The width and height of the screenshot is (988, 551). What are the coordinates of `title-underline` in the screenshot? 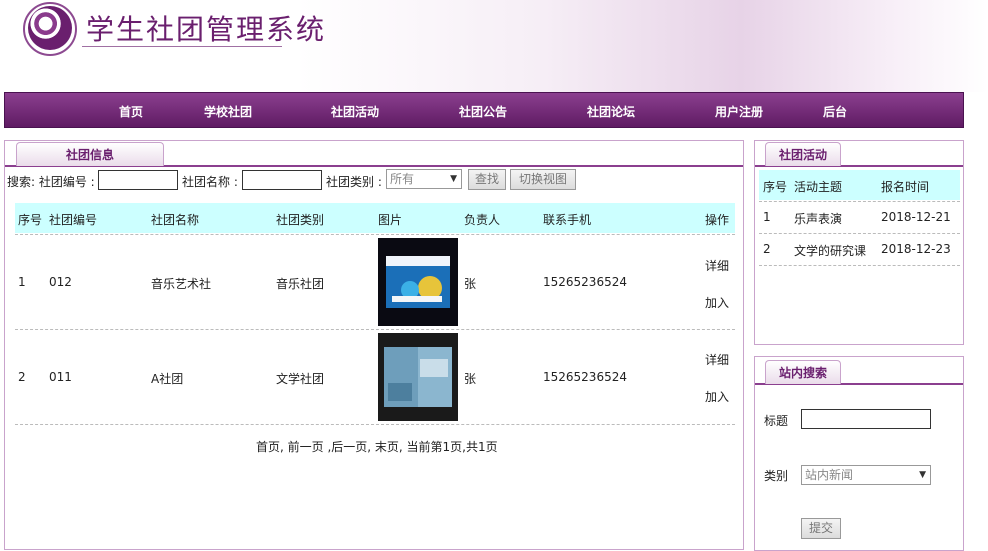 It's located at (182, 46).